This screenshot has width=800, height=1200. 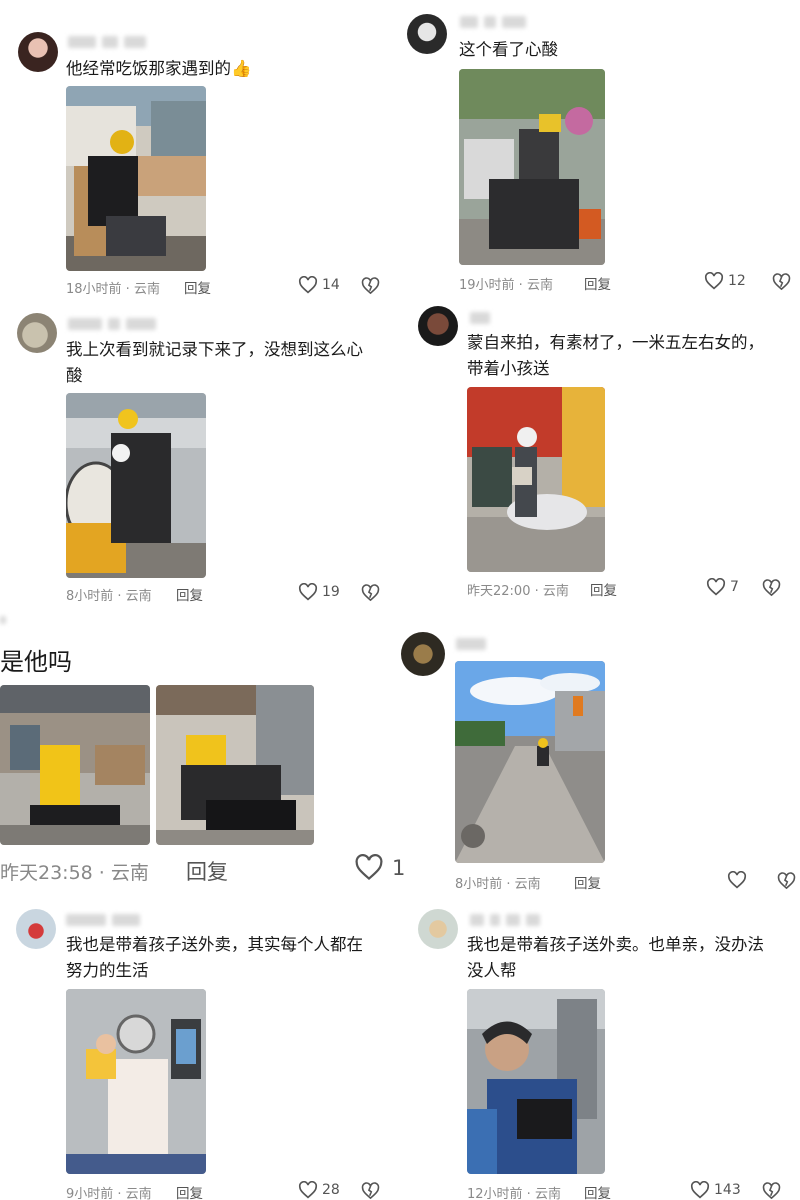 What do you see at coordinates (506, 285) in the screenshot?
I see `comment-timestamp: 19小时前 · 云南` at bounding box center [506, 285].